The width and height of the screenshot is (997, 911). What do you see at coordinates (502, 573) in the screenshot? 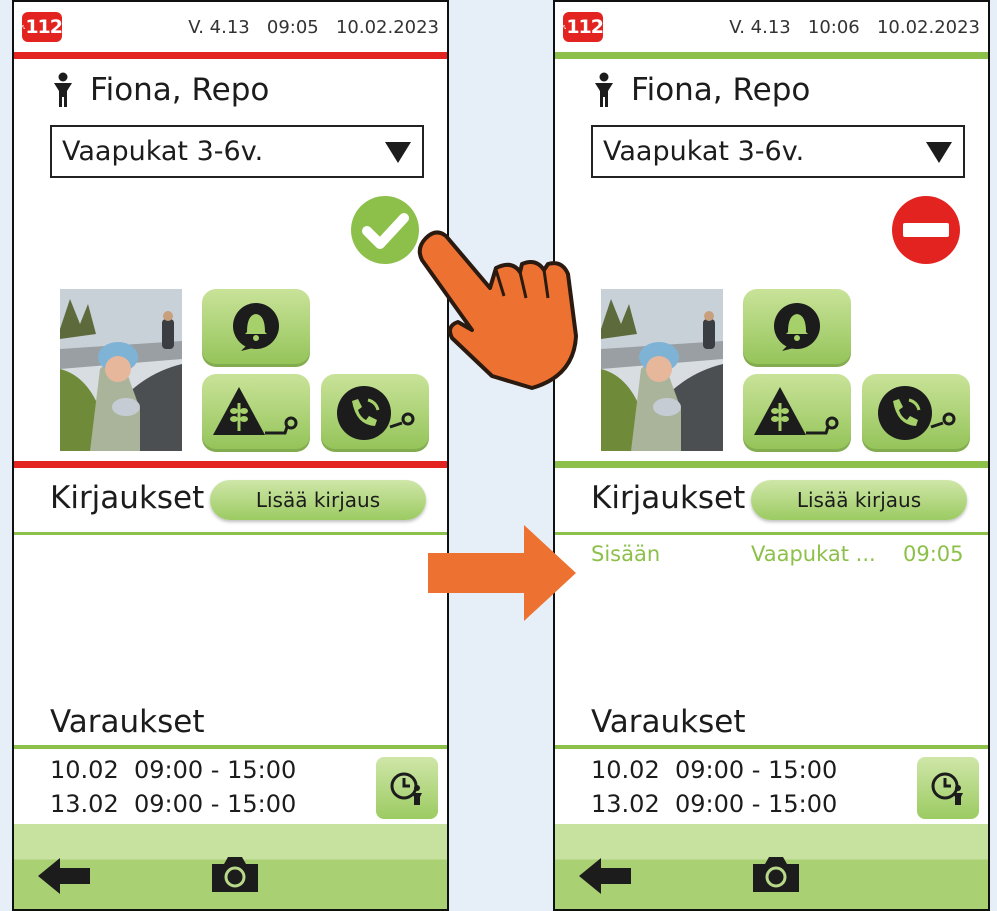
I see `right-arrow-icon` at bounding box center [502, 573].